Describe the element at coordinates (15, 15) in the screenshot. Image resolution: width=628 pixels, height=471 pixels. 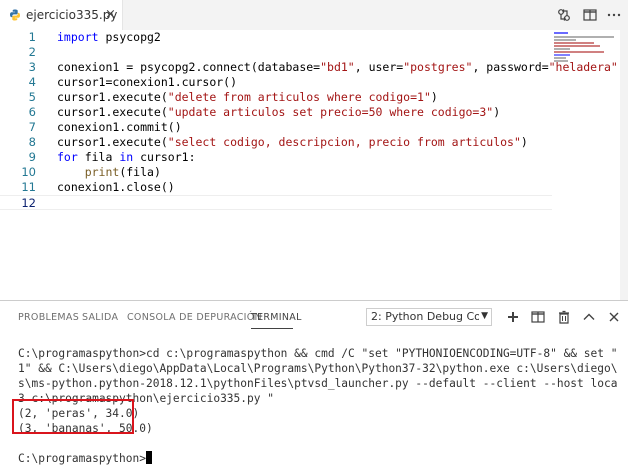
I see `python-file-icon` at that location.